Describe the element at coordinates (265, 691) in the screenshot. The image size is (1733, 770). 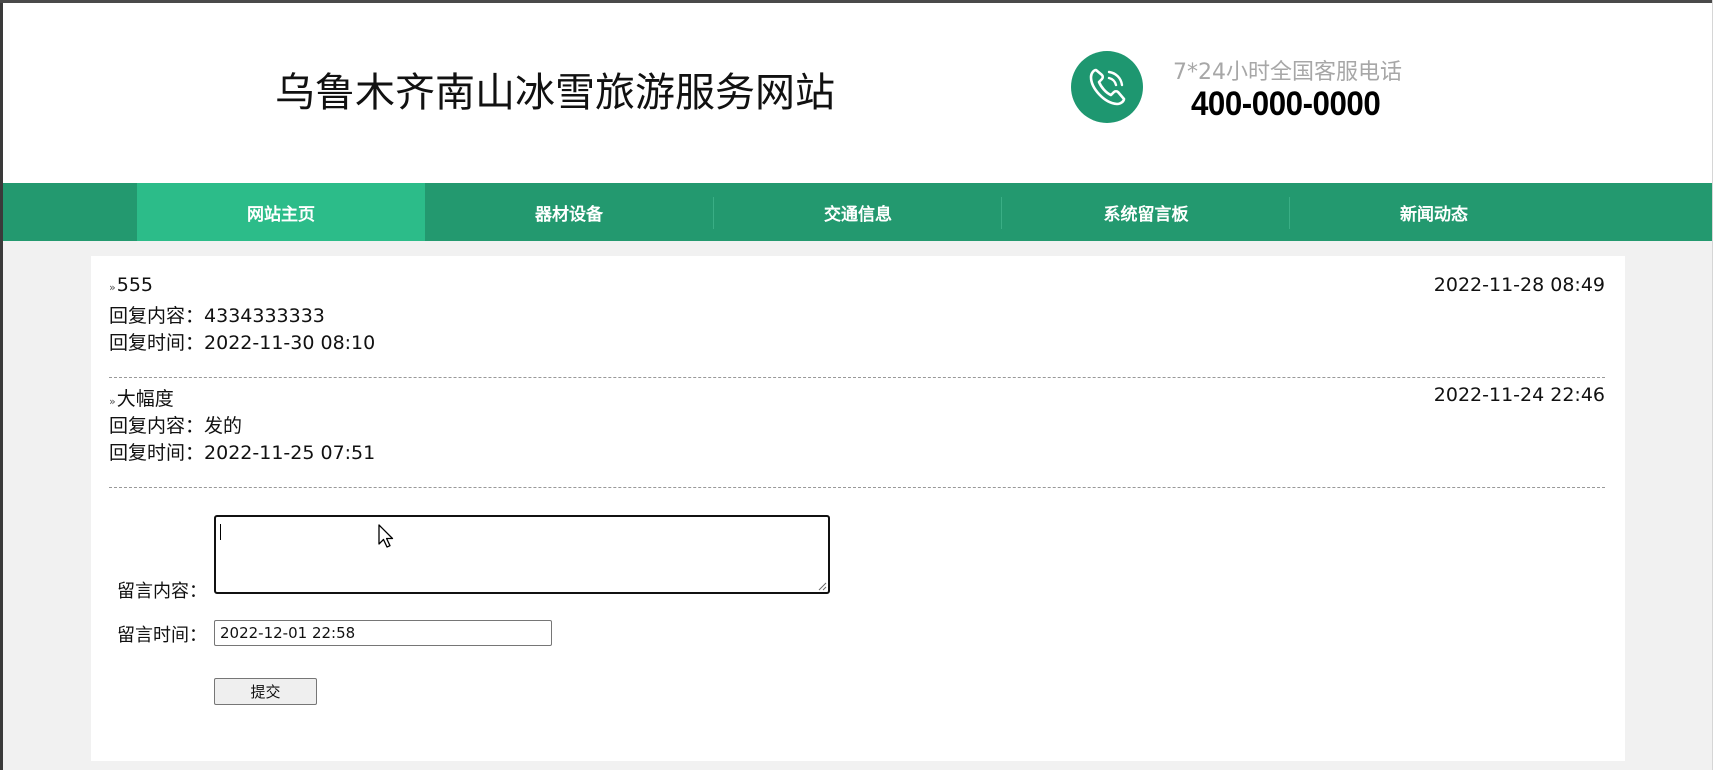
I see `submit-button: 提交` at that location.